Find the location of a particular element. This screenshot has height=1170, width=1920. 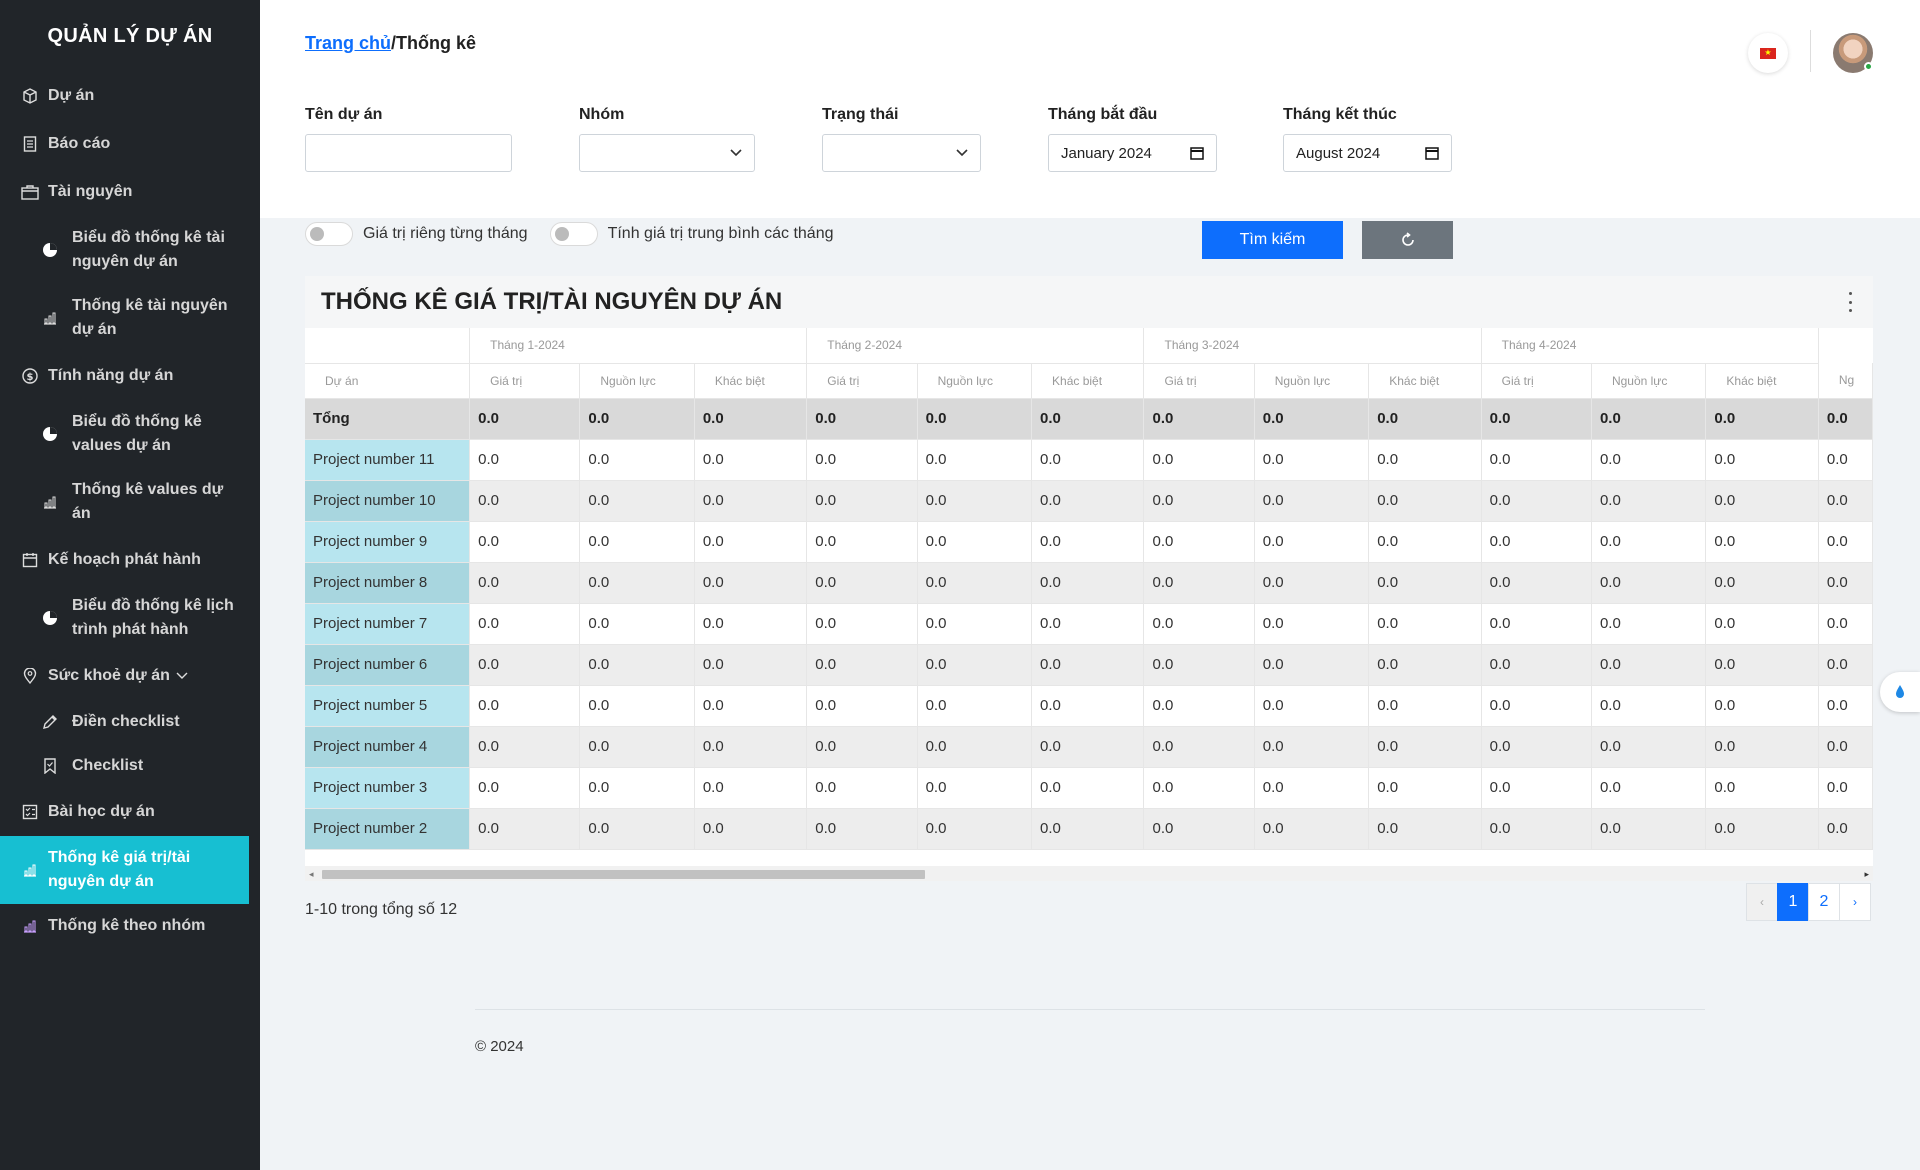

sidebar-item-features: $ Tính năng dự án is located at coordinates (130, 376).